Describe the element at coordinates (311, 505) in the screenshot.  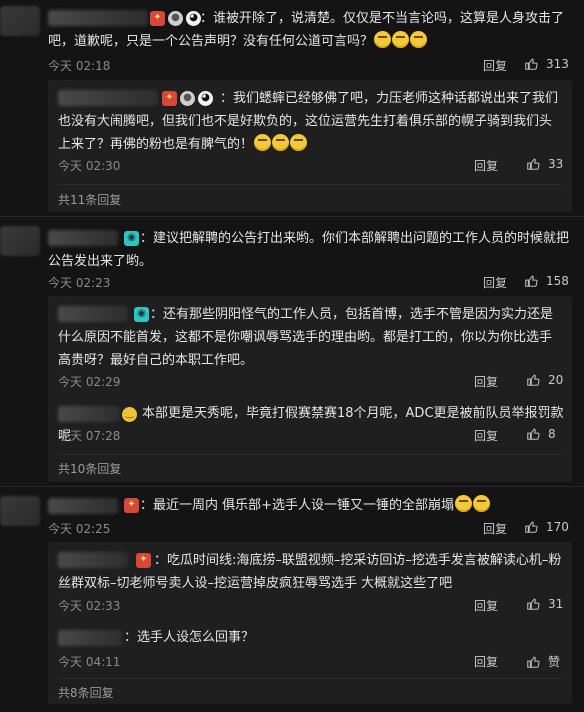
I see `comment-text: ：最近一周内 俱乐部+选手人设一锤又一锤的全部崩塌` at that location.